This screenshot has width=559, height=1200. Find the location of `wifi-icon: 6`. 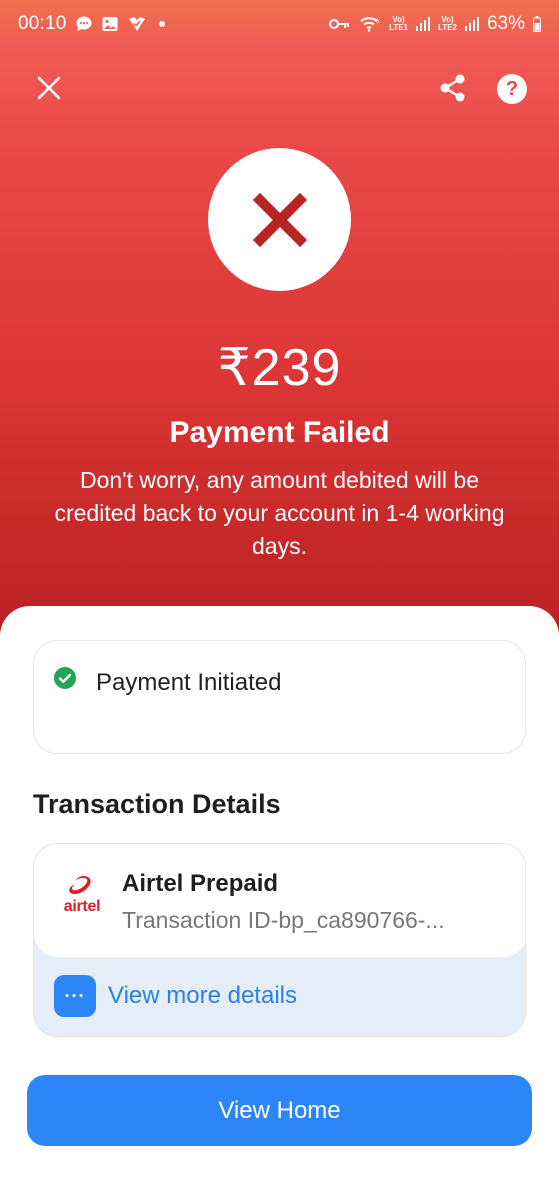

wifi-icon: 6 is located at coordinates (370, 24).